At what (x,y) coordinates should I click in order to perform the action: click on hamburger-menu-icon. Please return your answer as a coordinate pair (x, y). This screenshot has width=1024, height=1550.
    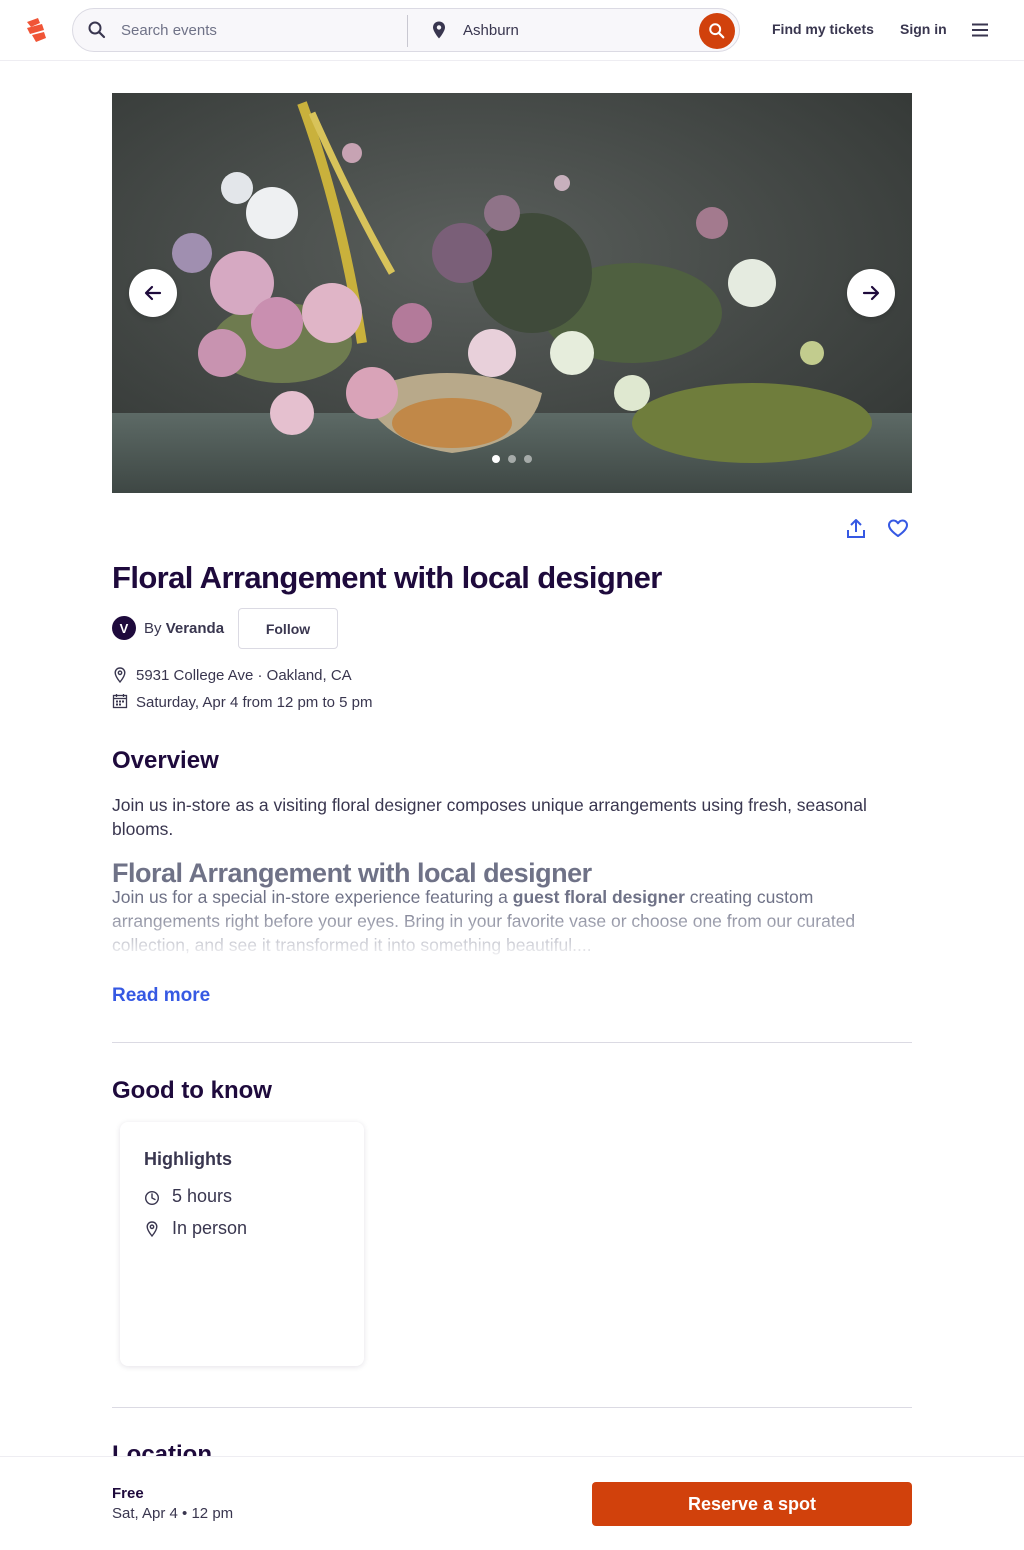
    Looking at the image, I should click on (980, 30).